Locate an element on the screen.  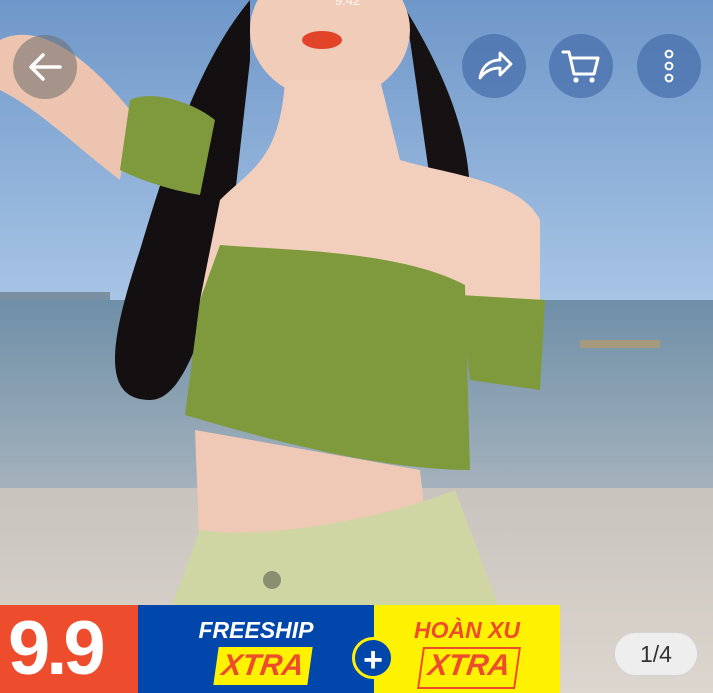
status-bar: 9:42 is located at coordinates (356, 4).